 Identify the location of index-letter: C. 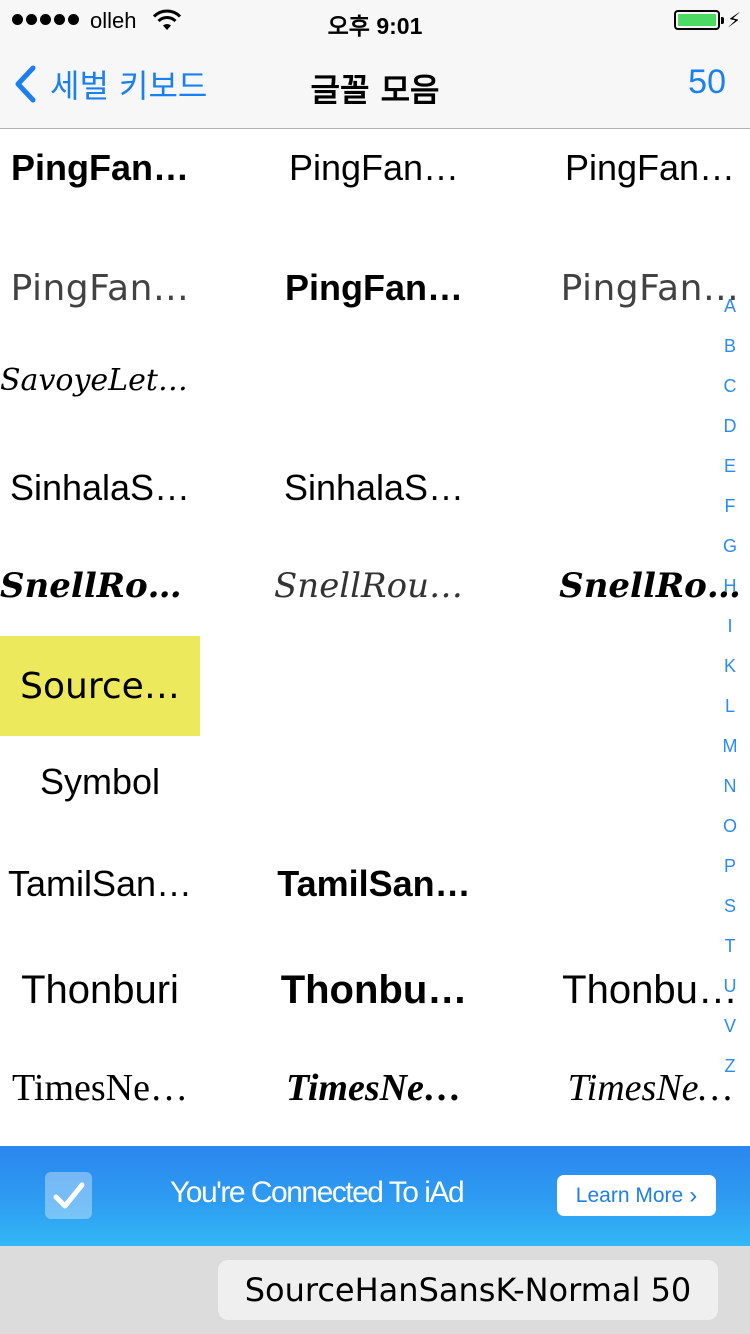
(730, 386).